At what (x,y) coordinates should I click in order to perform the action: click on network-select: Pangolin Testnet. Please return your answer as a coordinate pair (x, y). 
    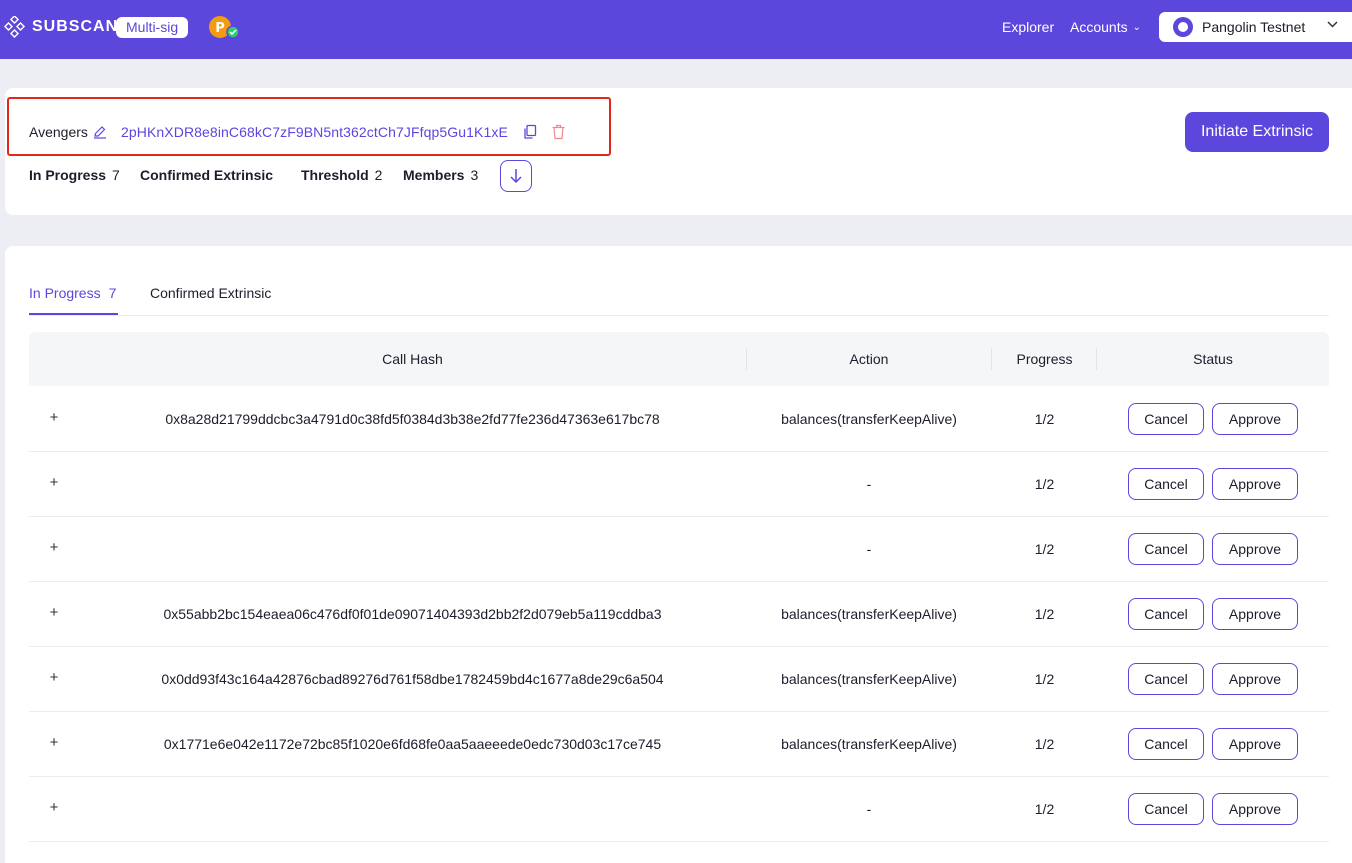
    Looking at the image, I should click on (1255, 27).